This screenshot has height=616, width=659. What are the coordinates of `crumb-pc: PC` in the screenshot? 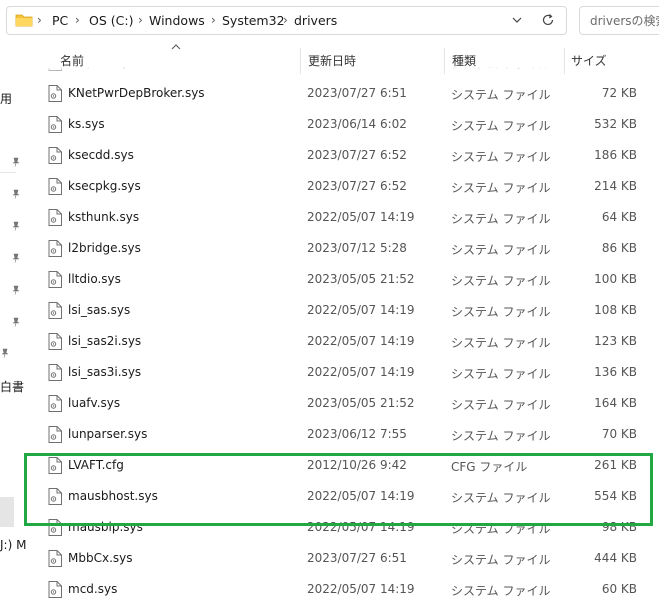 It's located at (60, 20).